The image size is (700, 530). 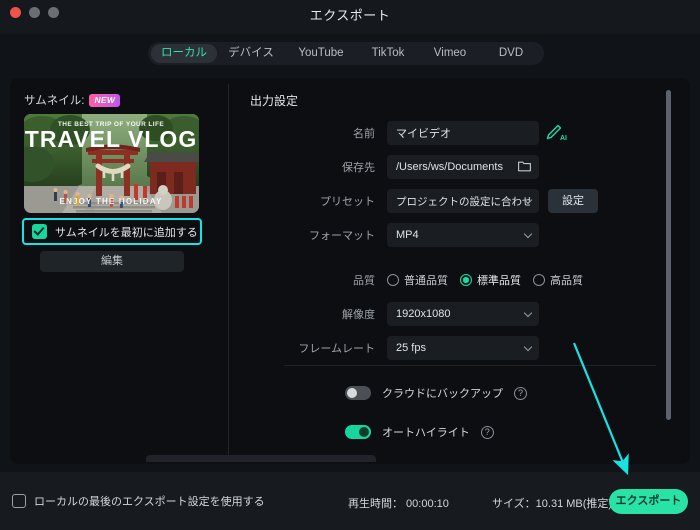 I want to click on preset-value: プロジェクトの設定に合わせる, so click(x=463, y=201).